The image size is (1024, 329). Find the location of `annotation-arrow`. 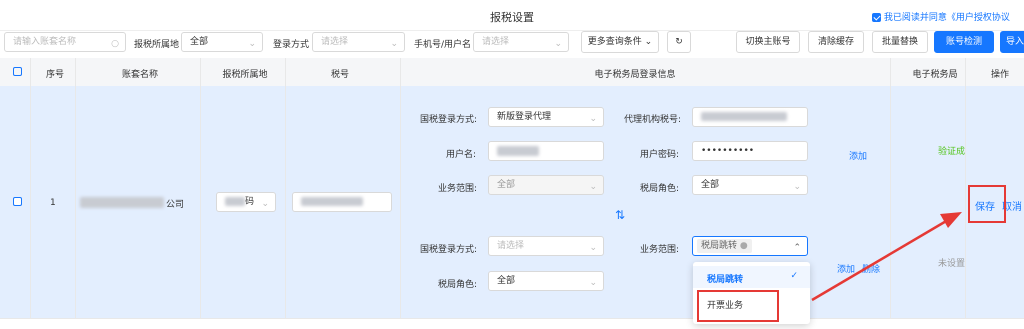

annotation-arrow is located at coordinates (886, 257).